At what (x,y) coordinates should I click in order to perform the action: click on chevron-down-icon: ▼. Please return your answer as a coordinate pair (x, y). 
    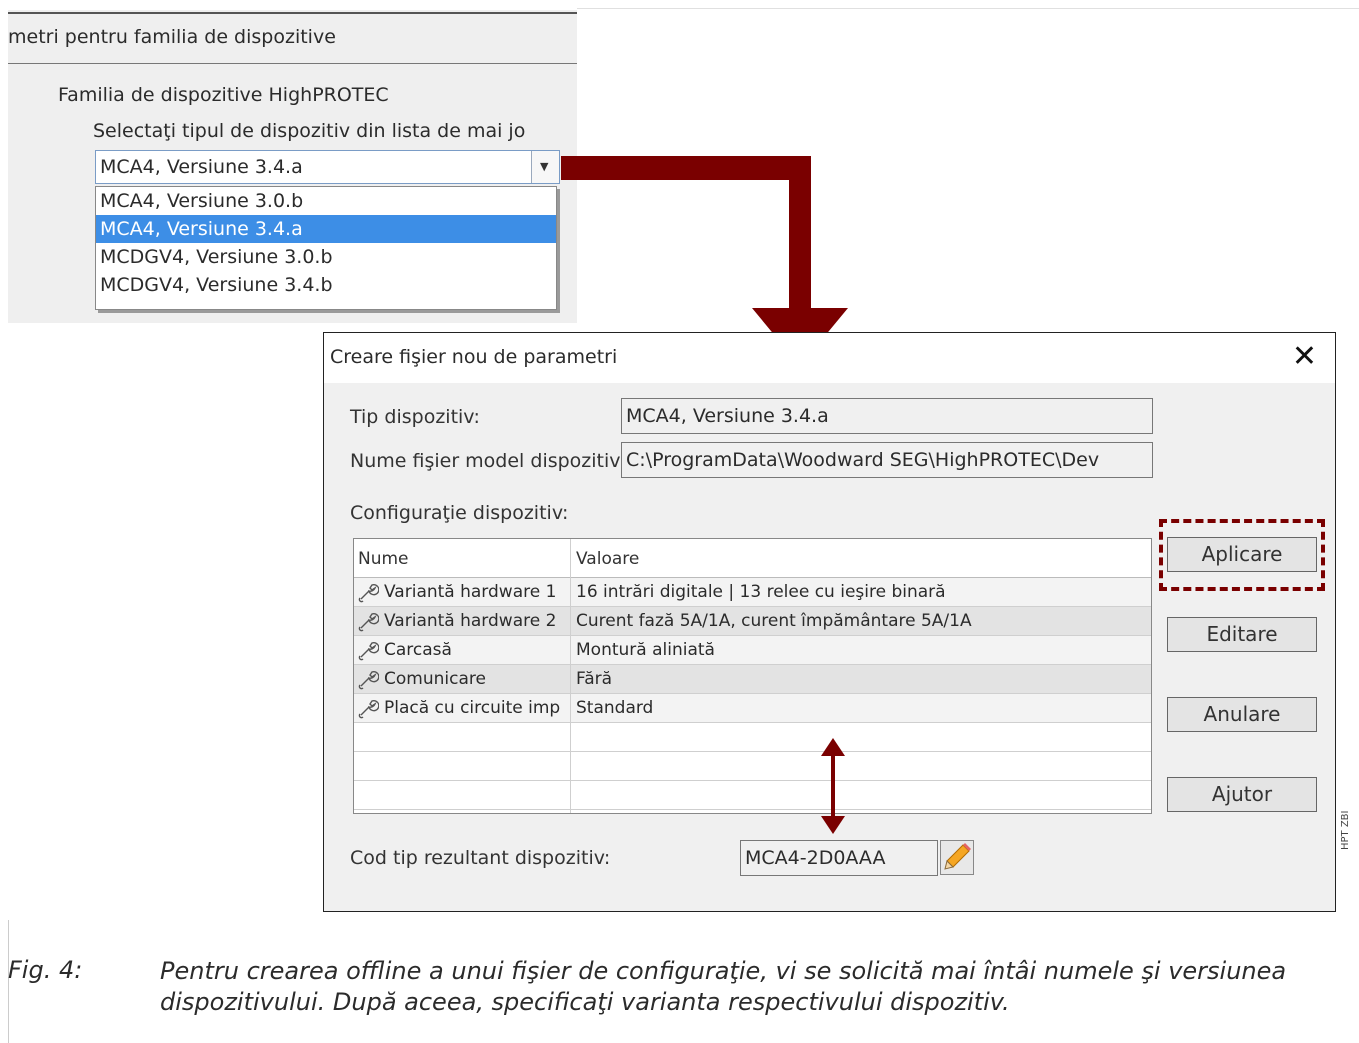
    Looking at the image, I should click on (544, 166).